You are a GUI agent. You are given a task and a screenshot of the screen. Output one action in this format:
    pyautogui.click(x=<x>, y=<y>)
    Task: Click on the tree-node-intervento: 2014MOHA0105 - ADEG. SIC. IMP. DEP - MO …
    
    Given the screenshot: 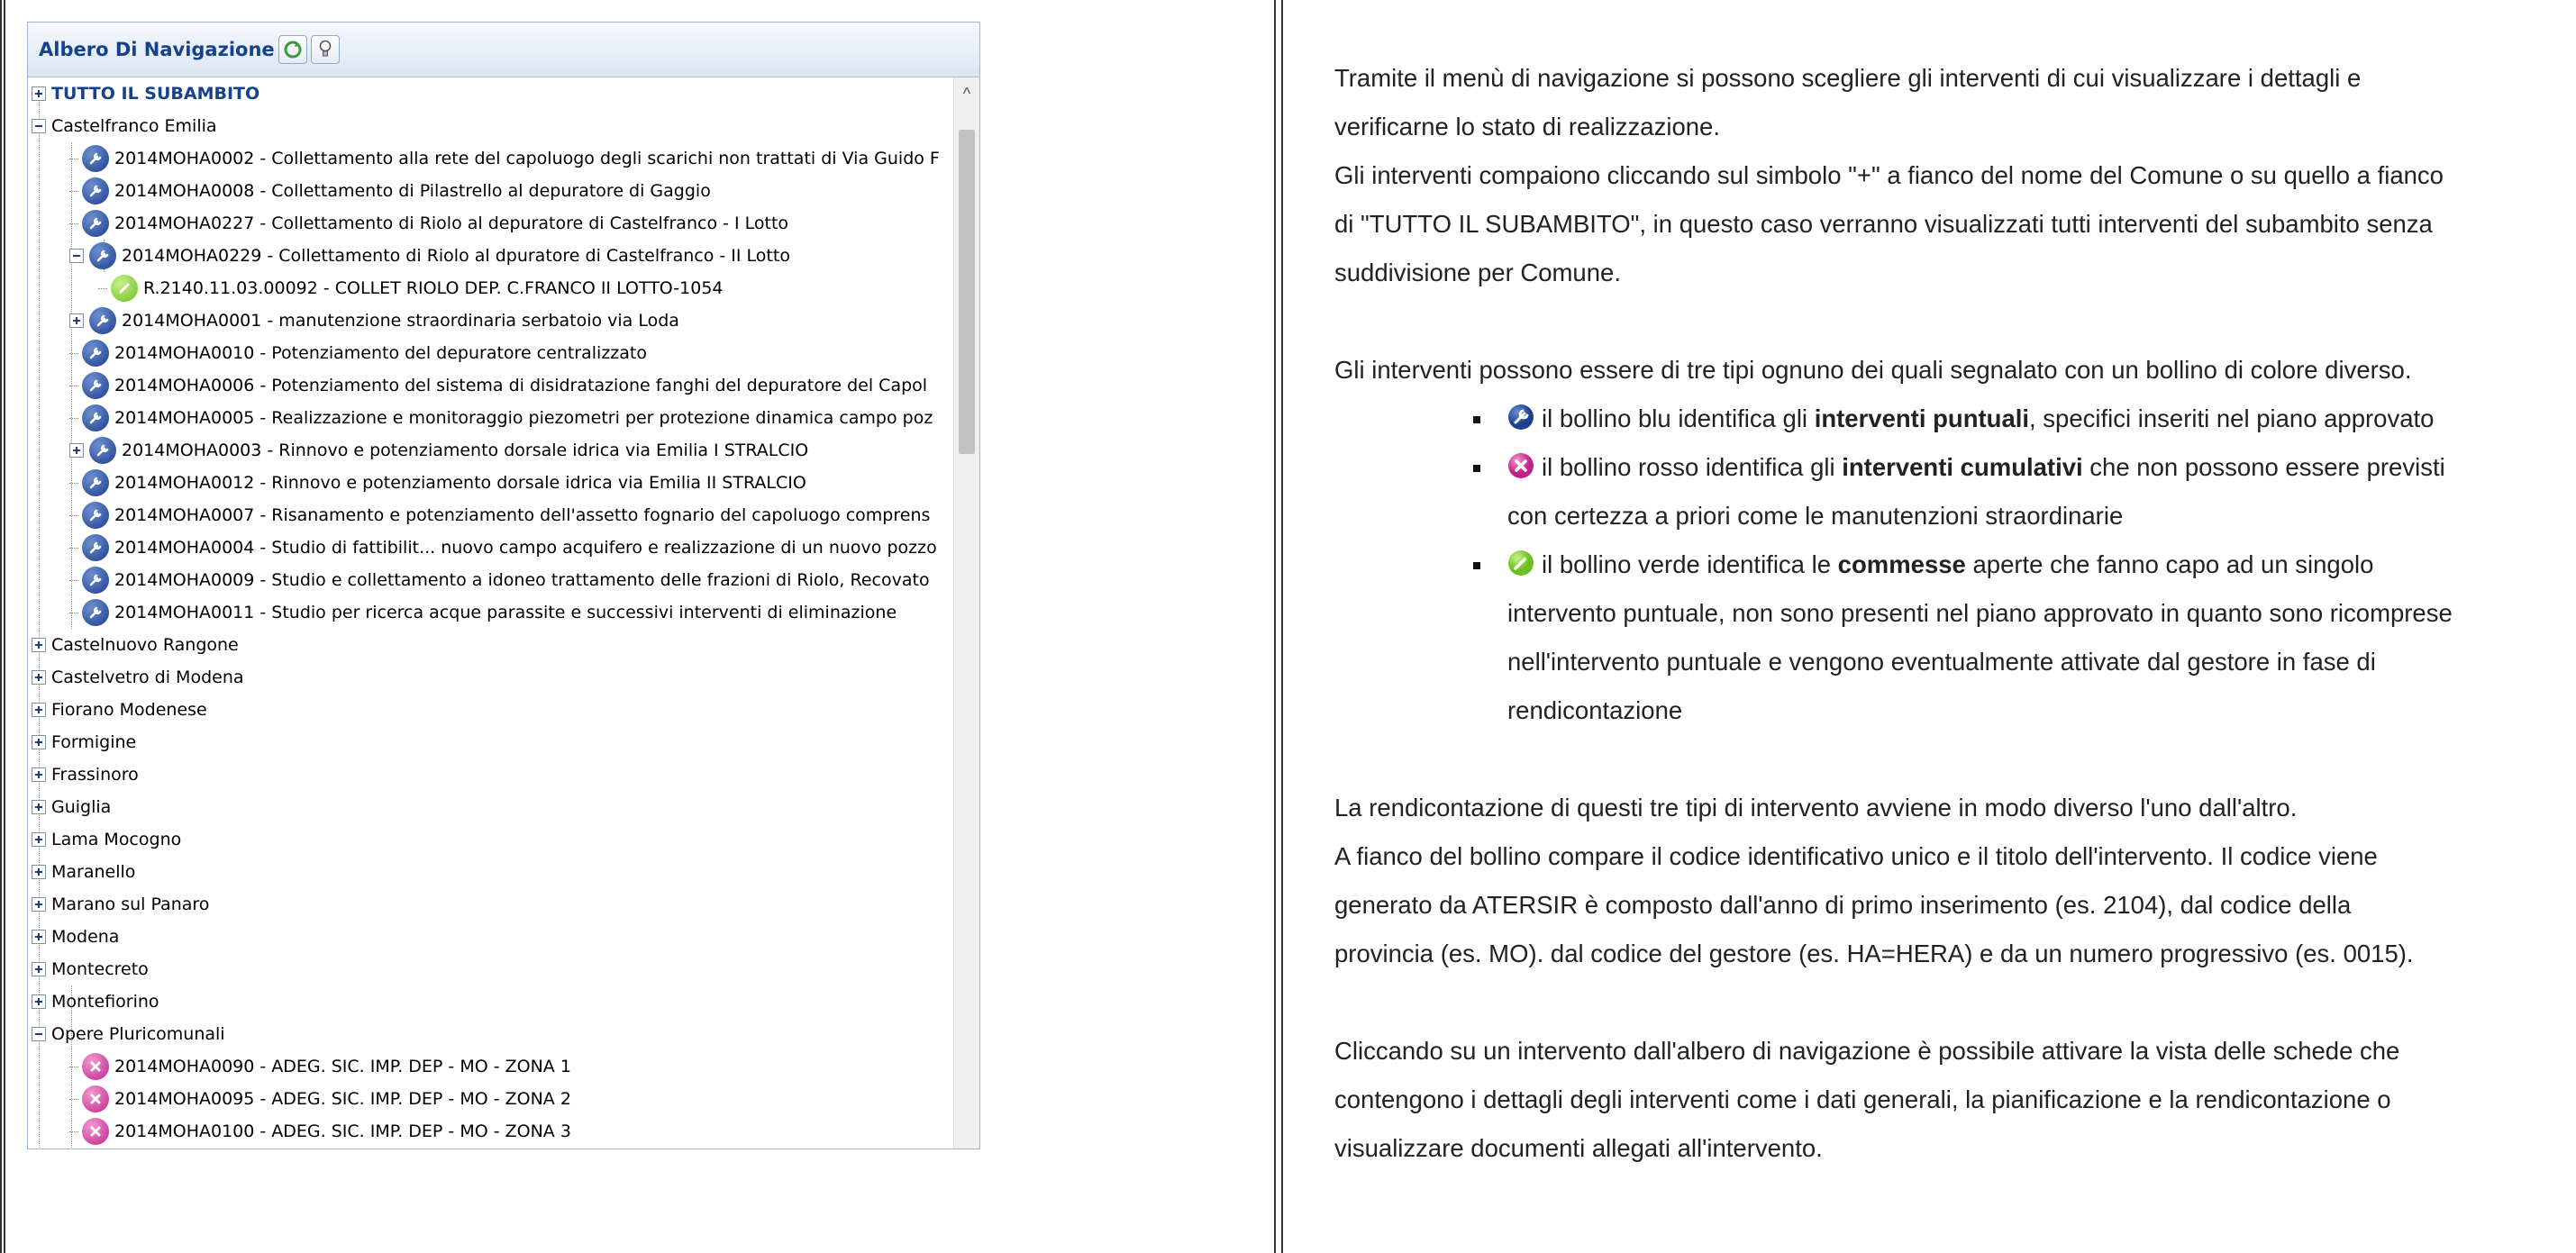 What is the action you would take?
    pyautogui.click(x=320, y=1148)
    